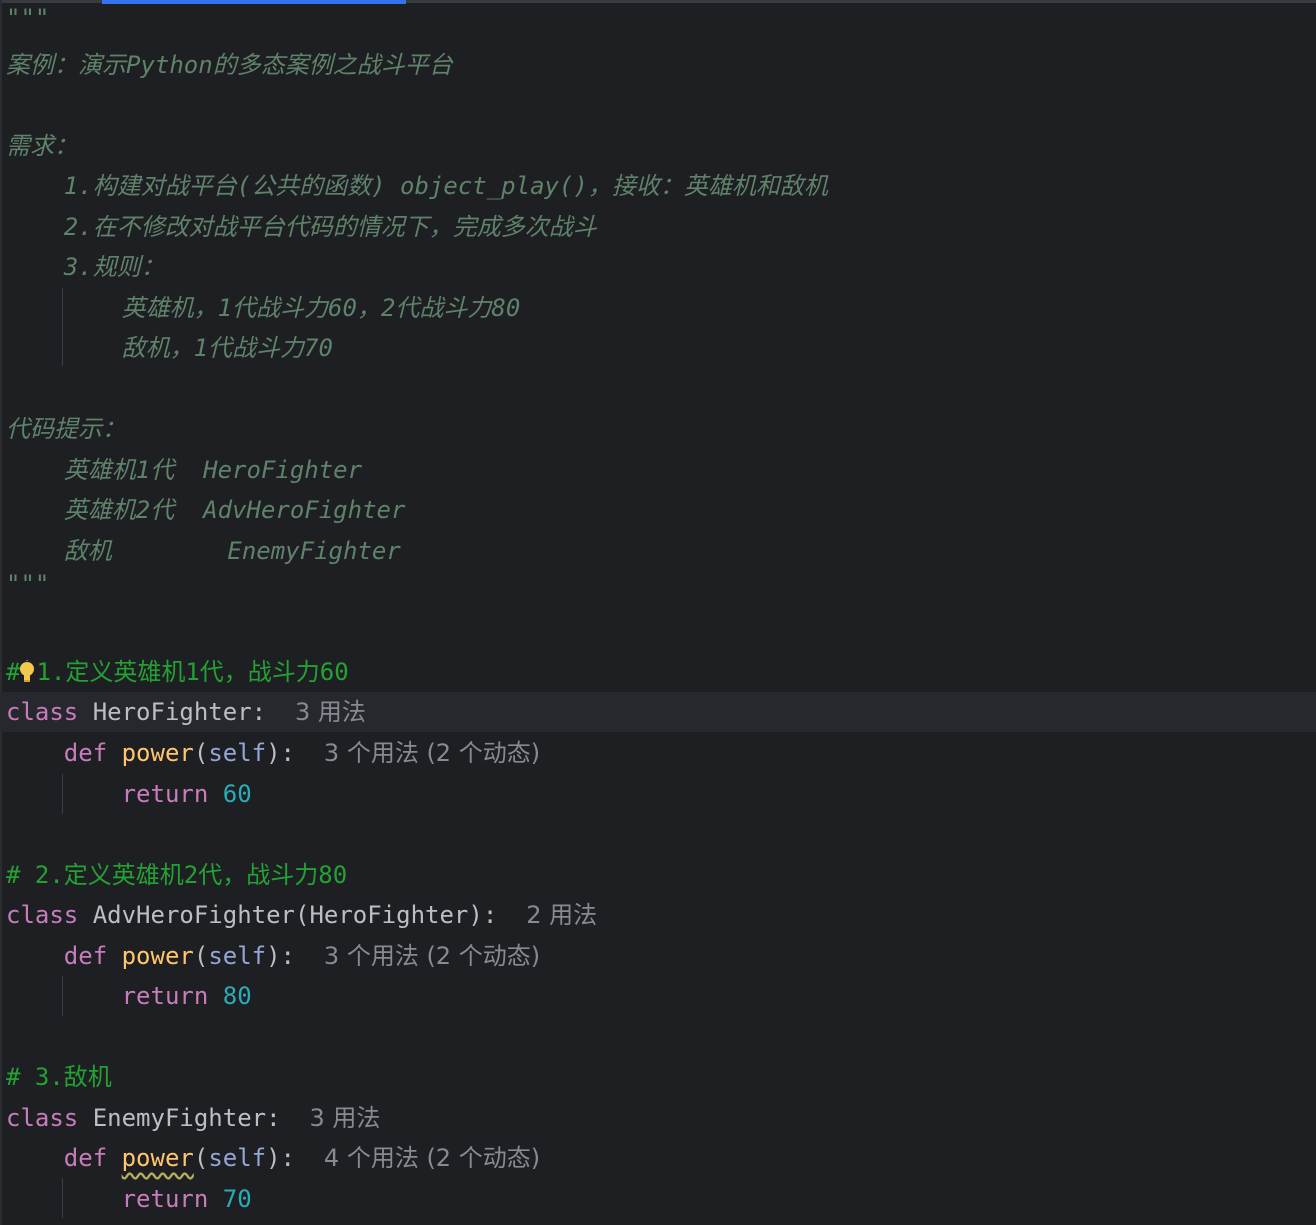  I want to click on docstring-title: 案例：演示Python的多态案例之战斗平台, so click(229, 65).